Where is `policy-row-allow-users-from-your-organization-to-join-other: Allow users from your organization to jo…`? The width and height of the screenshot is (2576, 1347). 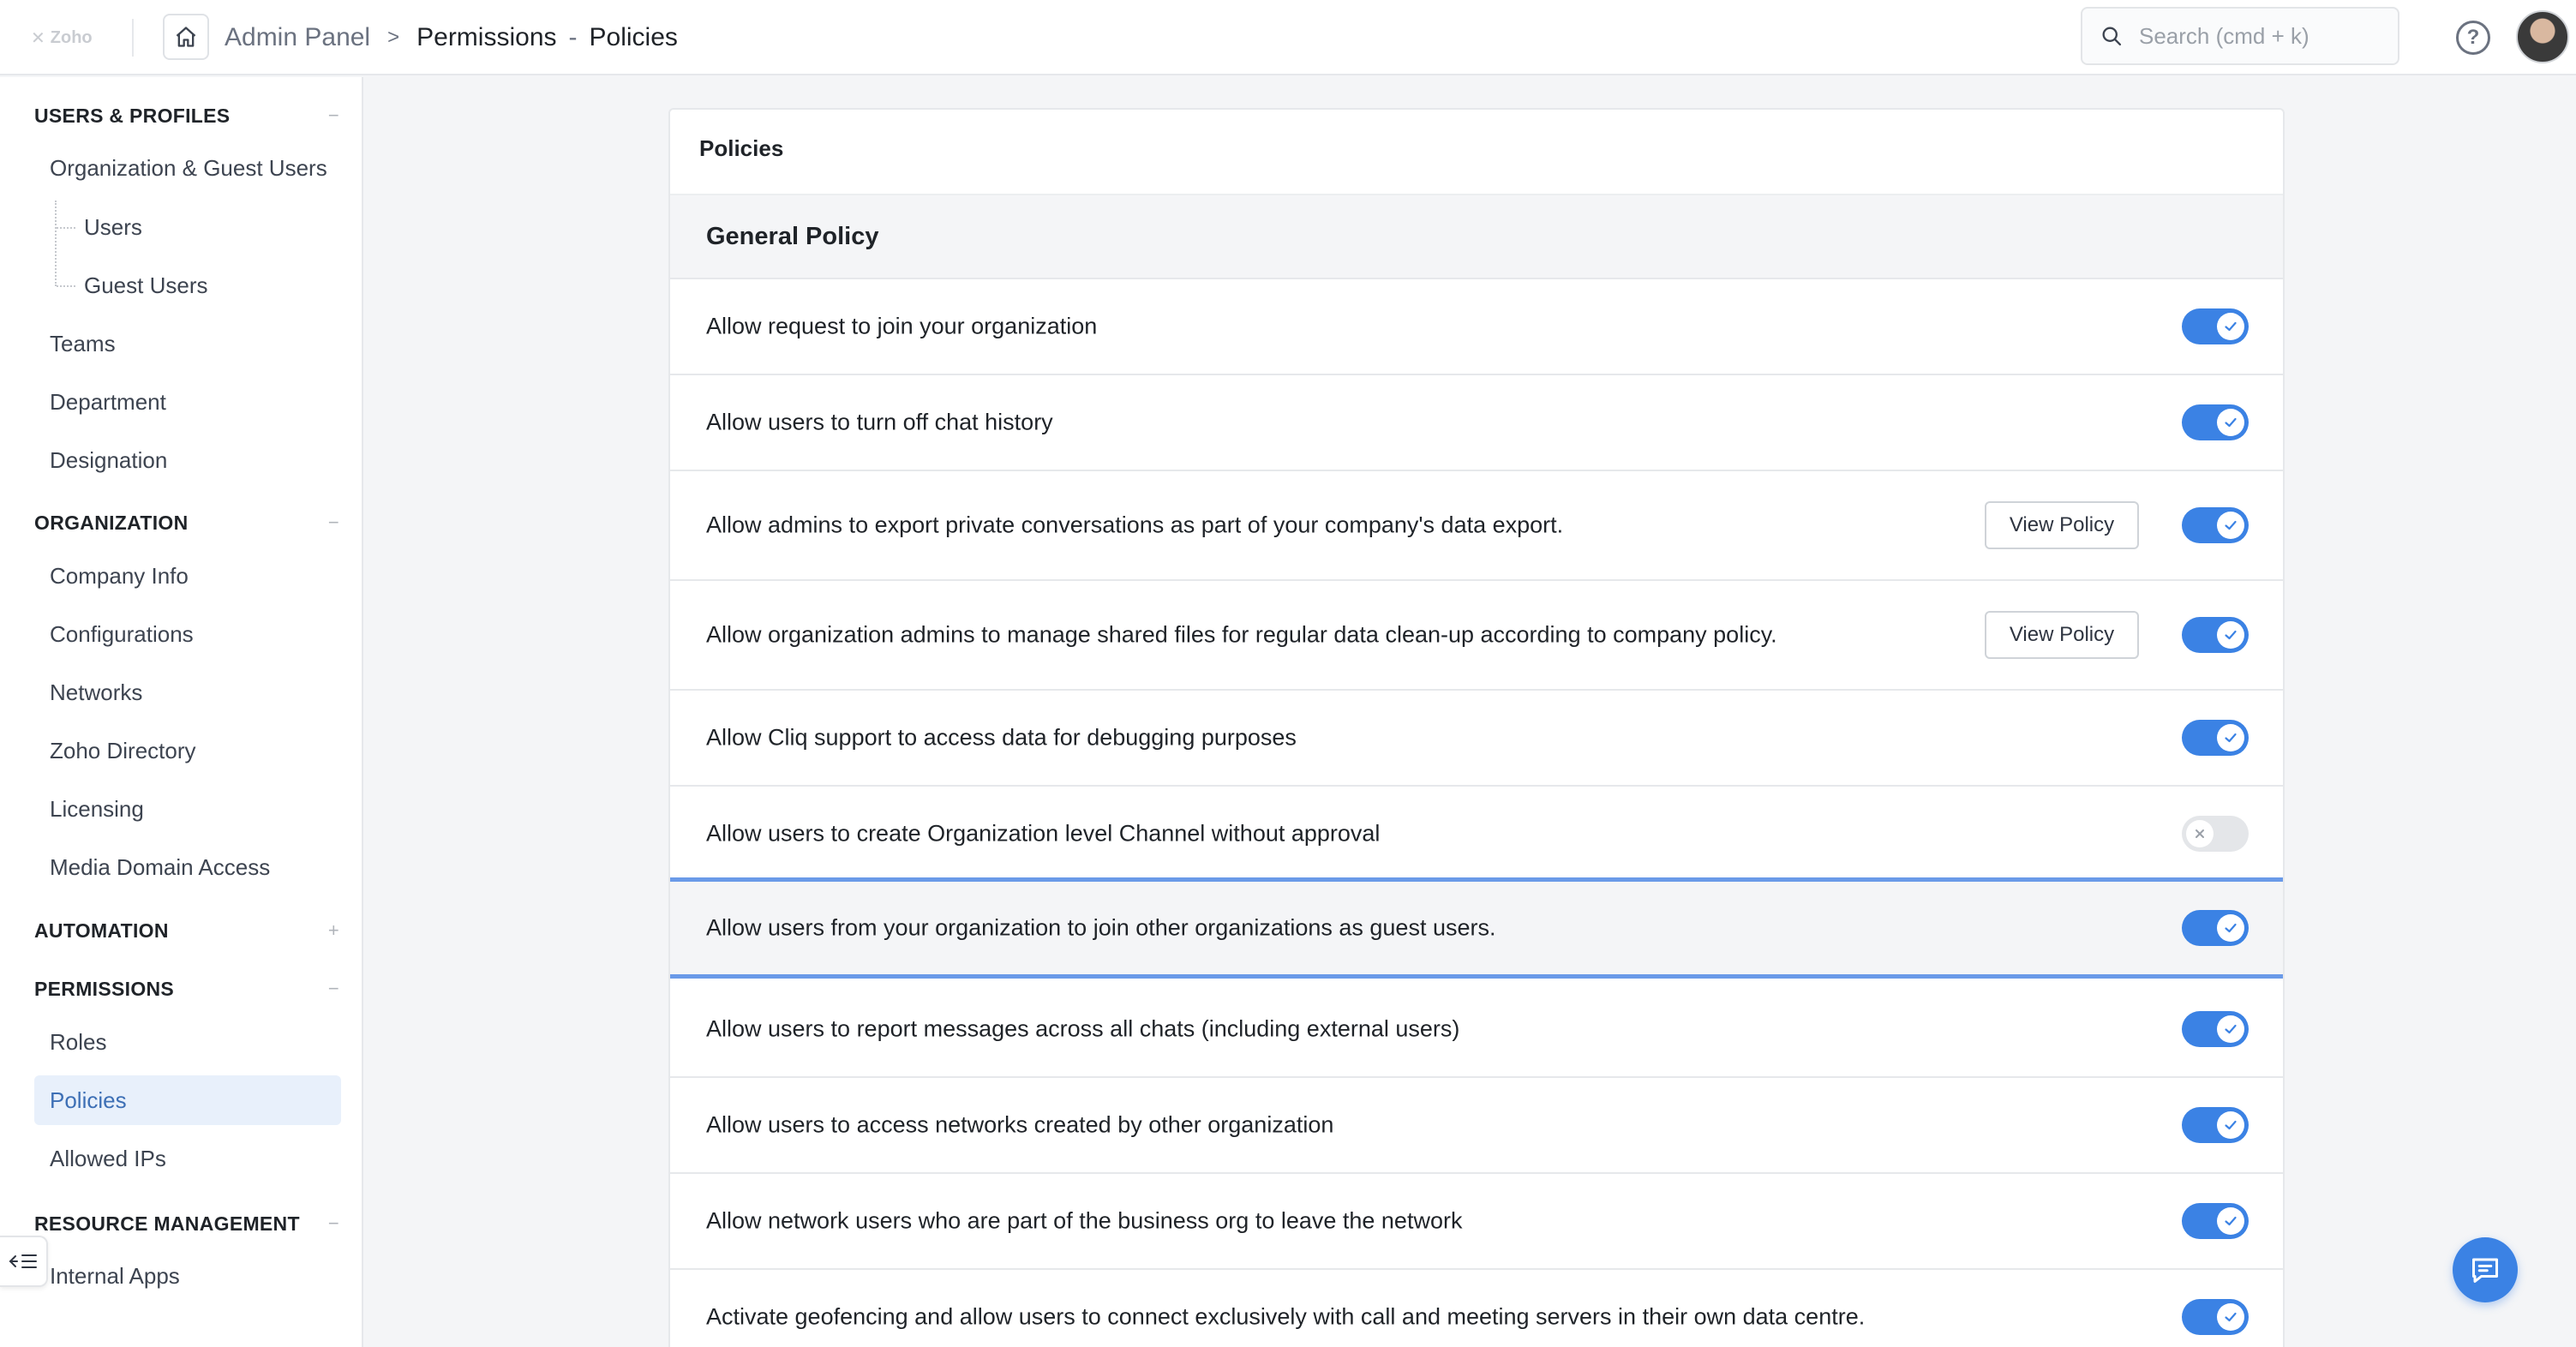
policy-row-allow-users-from-your-organization-to-join-other: Allow users from your organization to jo… is located at coordinates (1476, 928).